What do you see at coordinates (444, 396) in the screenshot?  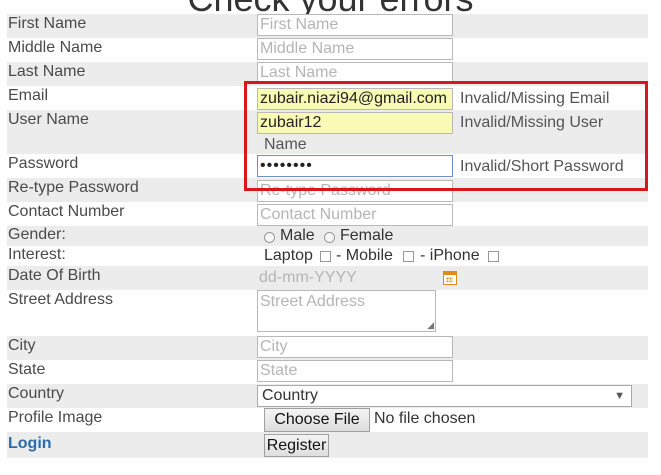 I see `country-select: Country ▼` at bounding box center [444, 396].